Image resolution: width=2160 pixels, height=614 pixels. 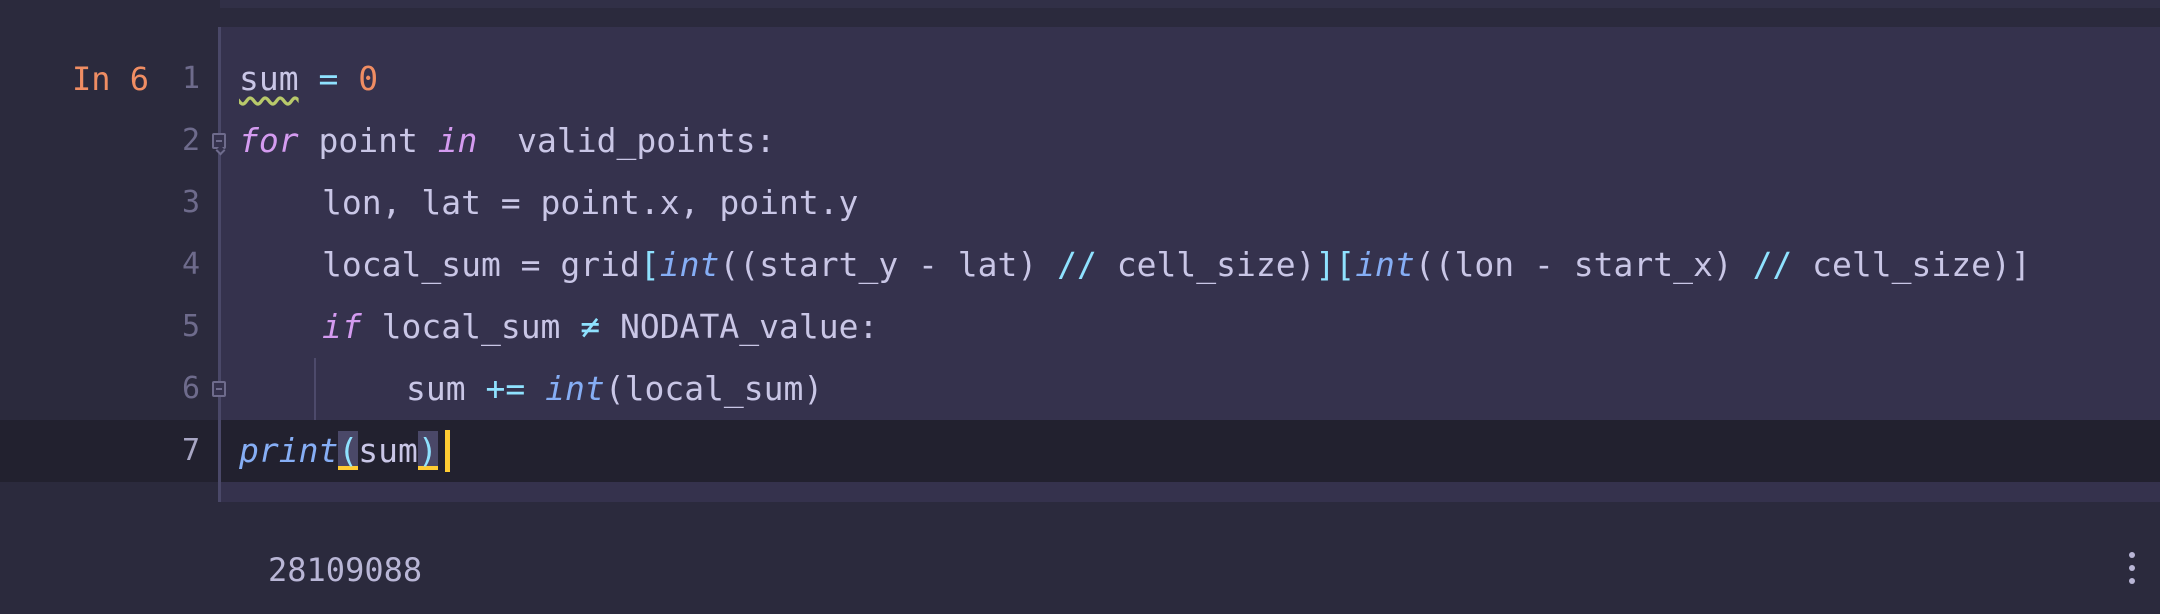 What do you see at coordinates (457, 140) in the screenshot?
I see `keyword-in: in` at bounding box center [457, 140].